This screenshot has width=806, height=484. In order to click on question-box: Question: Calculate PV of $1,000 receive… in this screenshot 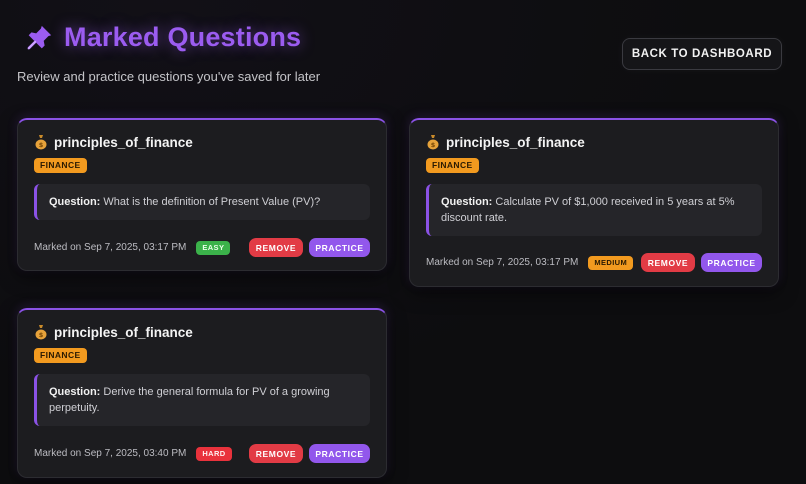, I will do `click(594, 210)`.